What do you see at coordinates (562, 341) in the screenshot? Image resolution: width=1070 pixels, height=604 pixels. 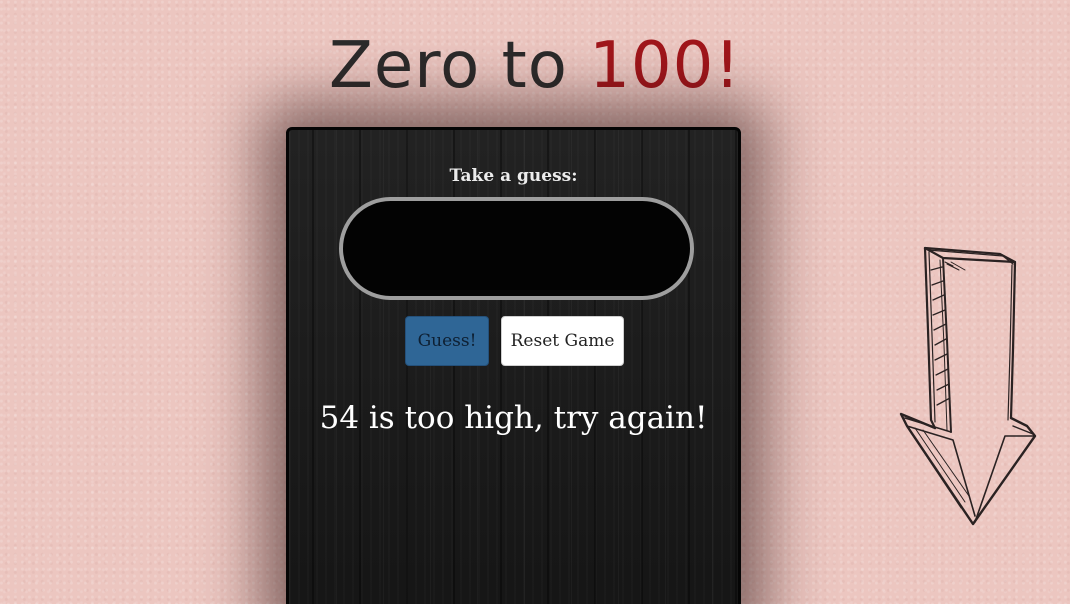 I see `reset-game-button: Reset Game` at bounding box center [562, 341].